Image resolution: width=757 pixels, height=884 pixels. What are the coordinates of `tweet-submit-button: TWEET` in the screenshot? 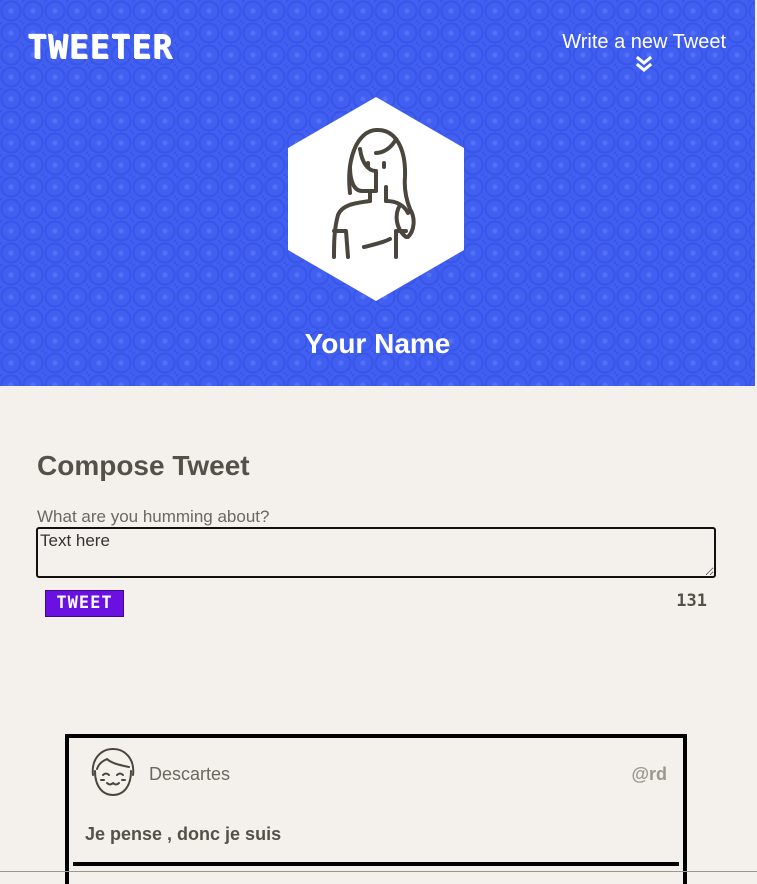 It's located at (84, 603).